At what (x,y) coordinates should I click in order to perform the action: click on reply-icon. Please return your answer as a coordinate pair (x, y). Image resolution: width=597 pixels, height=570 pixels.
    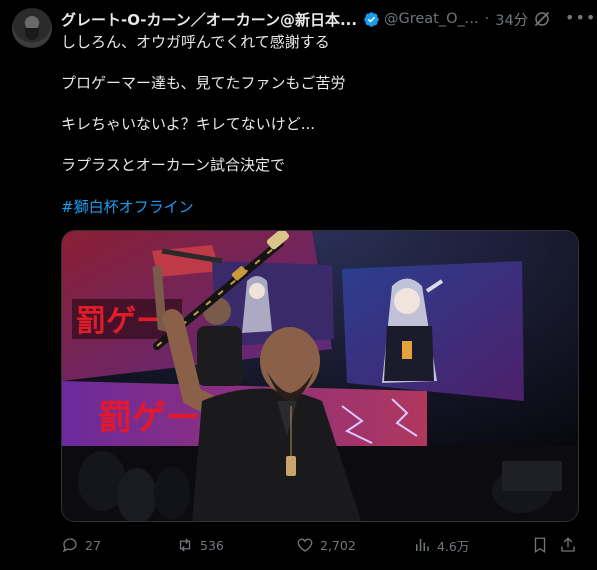
    Looking at the image, I should click on (69, 545).